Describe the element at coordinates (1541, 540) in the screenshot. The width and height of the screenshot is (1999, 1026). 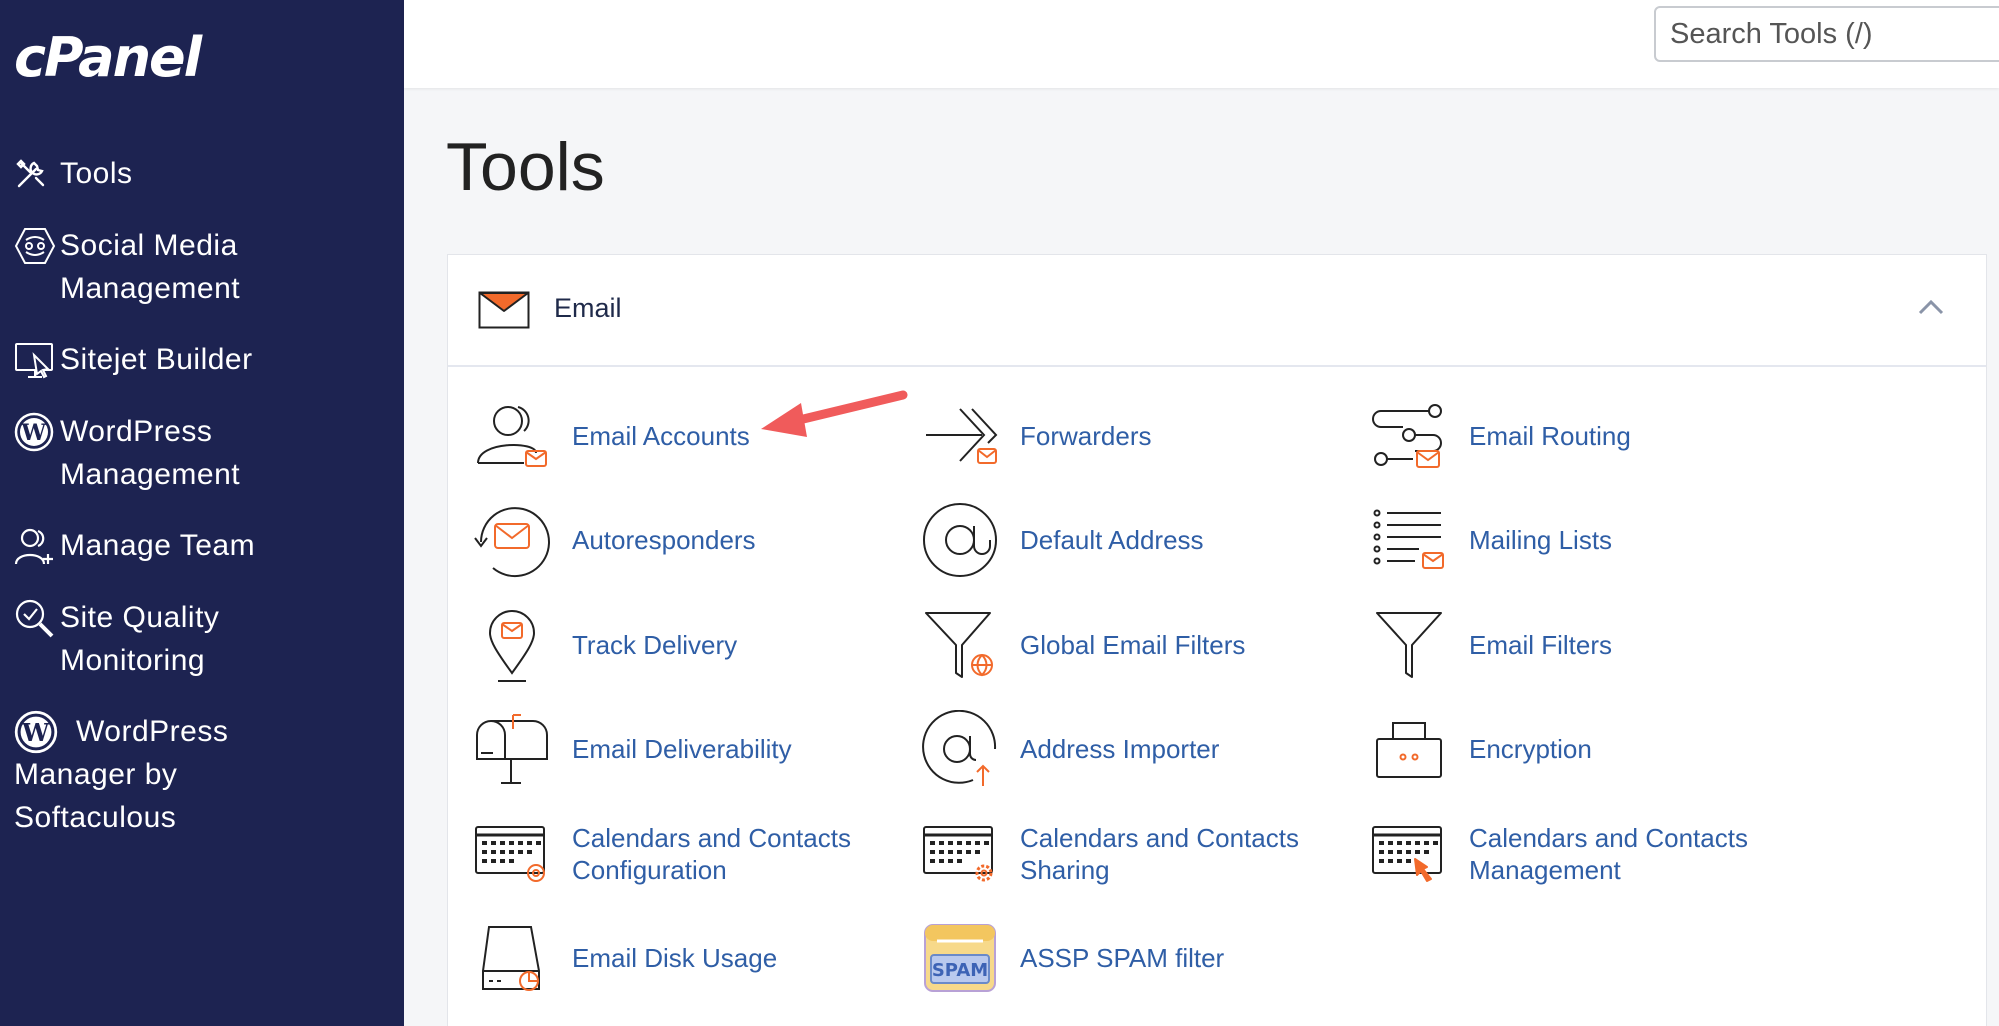
I see `tool-label: Mailing Lists` at that location.